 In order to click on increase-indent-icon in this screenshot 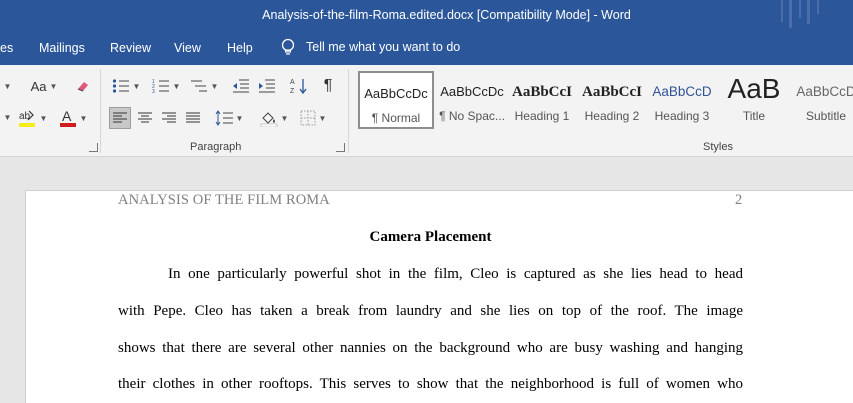, I will do `click(267, 86)`.